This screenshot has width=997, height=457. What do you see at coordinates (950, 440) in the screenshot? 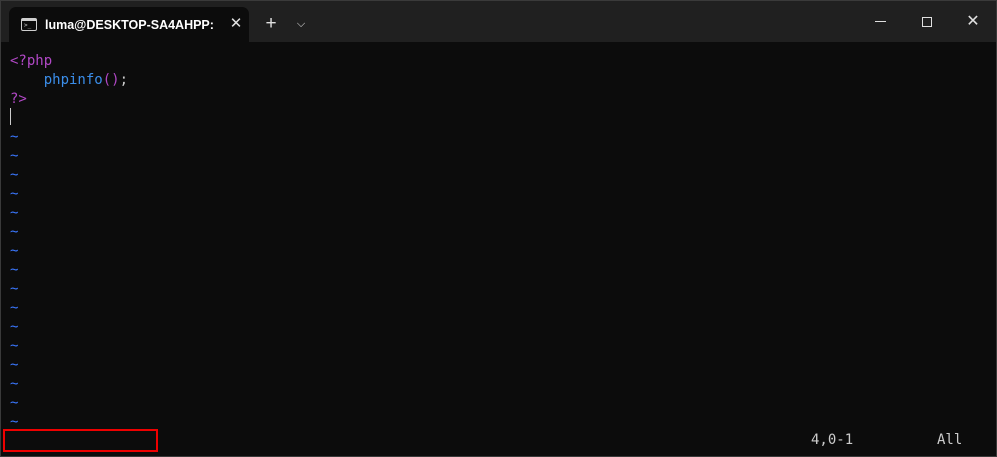
I see `scroll-position: All` at bounding box center [950, 440].